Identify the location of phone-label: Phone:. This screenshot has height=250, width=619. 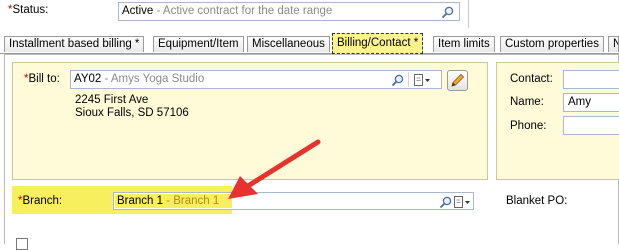
(528, 126).